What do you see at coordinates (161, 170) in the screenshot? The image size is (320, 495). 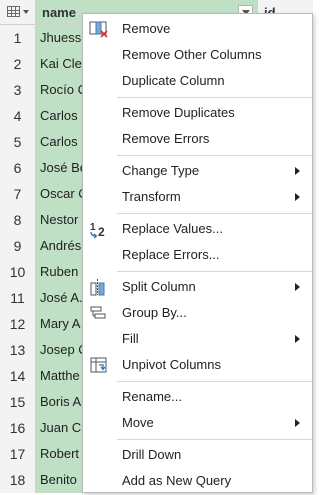 I see `menu-item-label: Change Type` at bounding box center [161, 170].